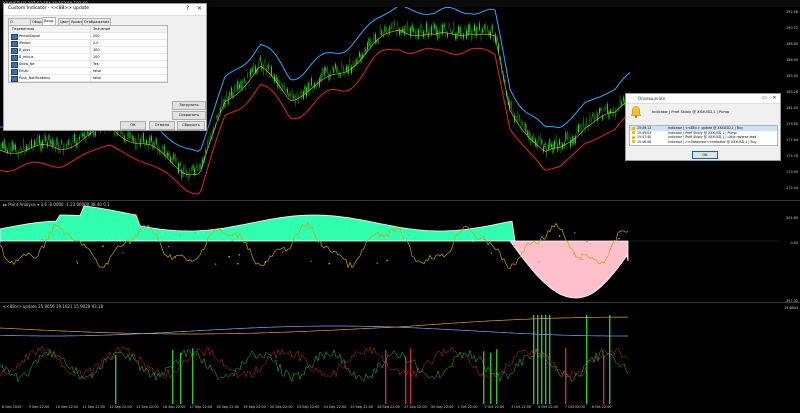 This screenshot has width=800, height=413. I want to click on tab-visualization: Отображение, so click(97, 21).